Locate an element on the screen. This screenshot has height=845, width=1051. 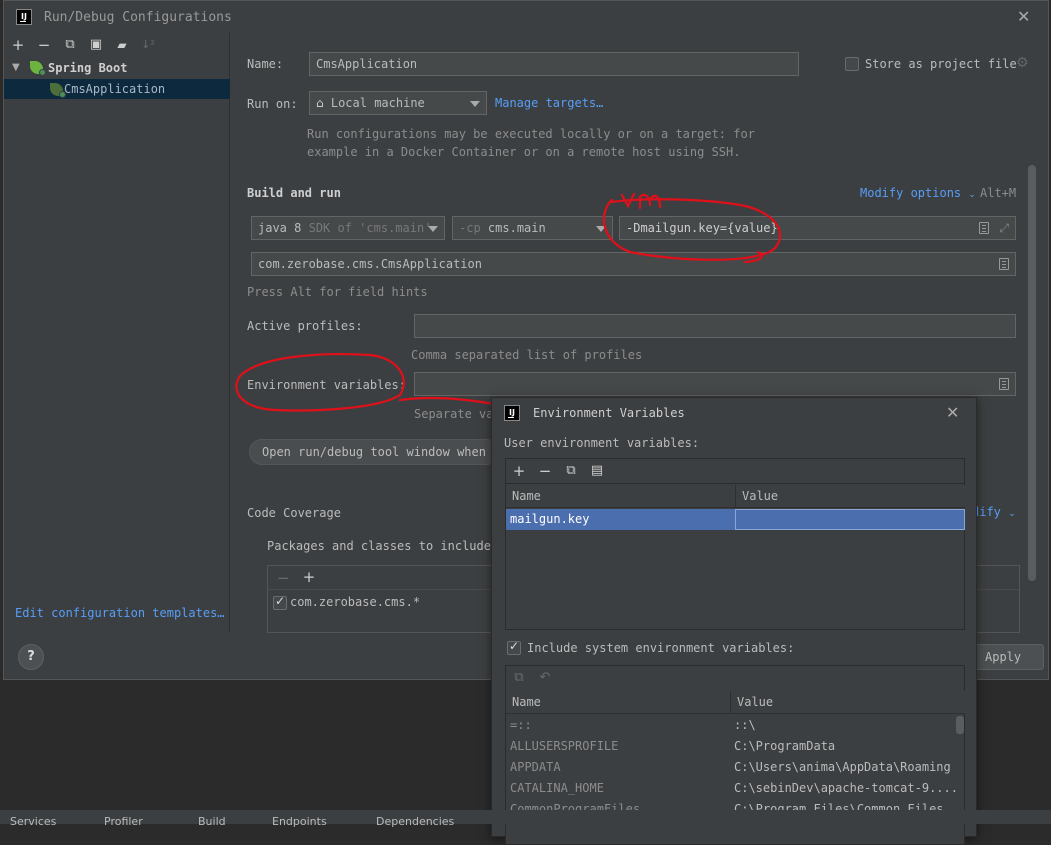
system-env-scrollbar is located at coordinates (960, 725).